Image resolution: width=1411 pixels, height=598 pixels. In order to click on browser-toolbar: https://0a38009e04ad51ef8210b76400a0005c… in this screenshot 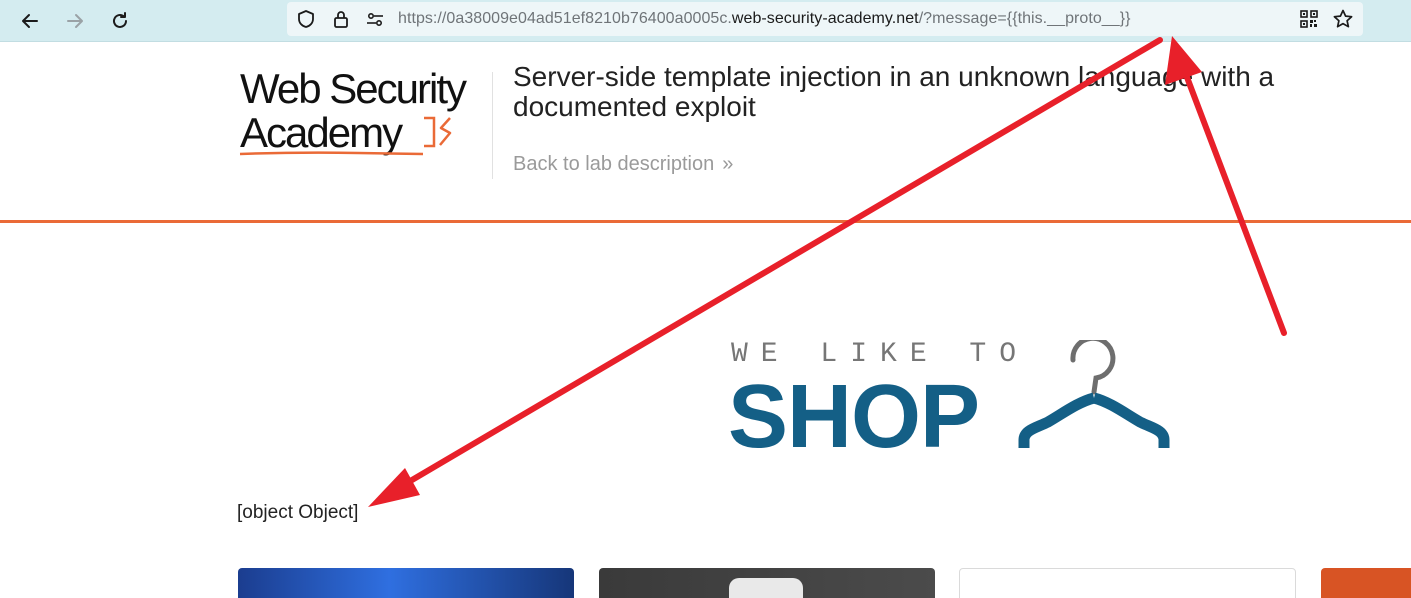, I will do `click(705, 21)`.